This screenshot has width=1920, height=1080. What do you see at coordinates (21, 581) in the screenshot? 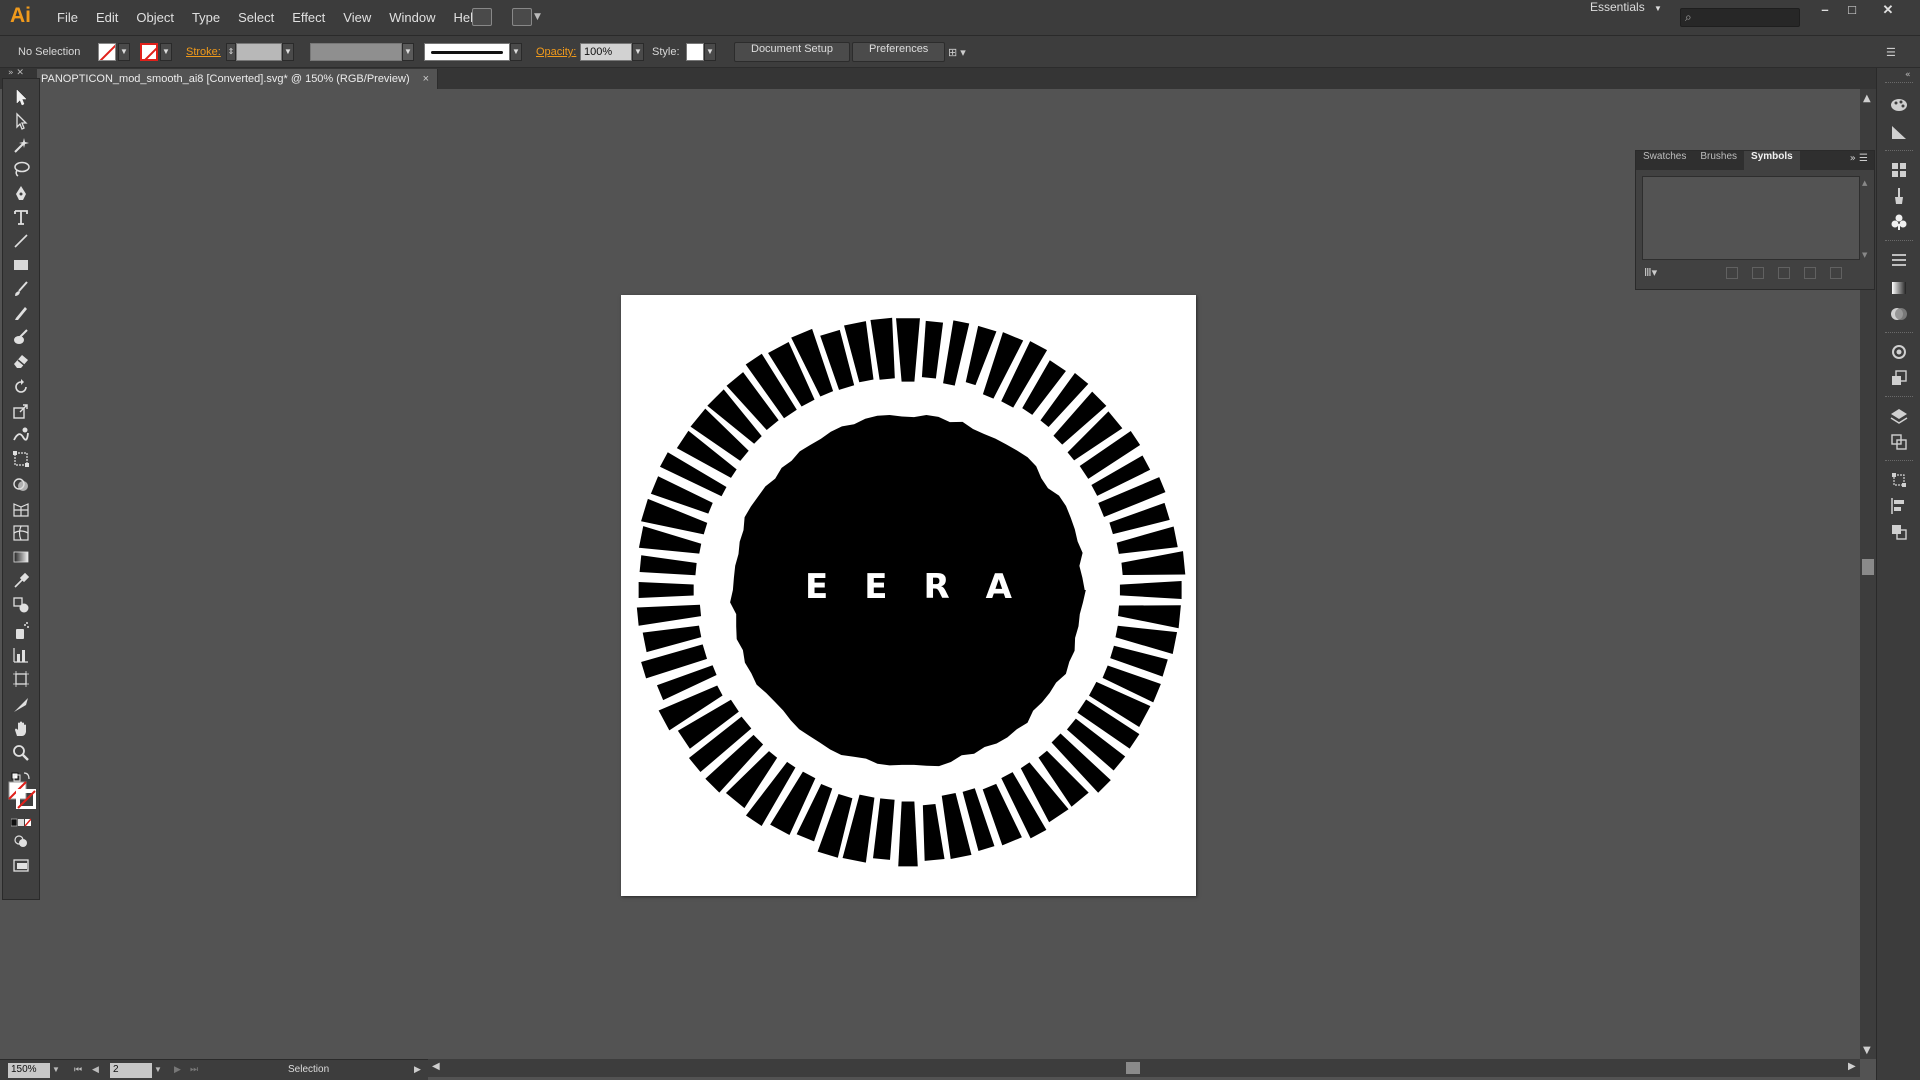
I see `eyedropper-tool-icon` at bounding box center [21, 581].